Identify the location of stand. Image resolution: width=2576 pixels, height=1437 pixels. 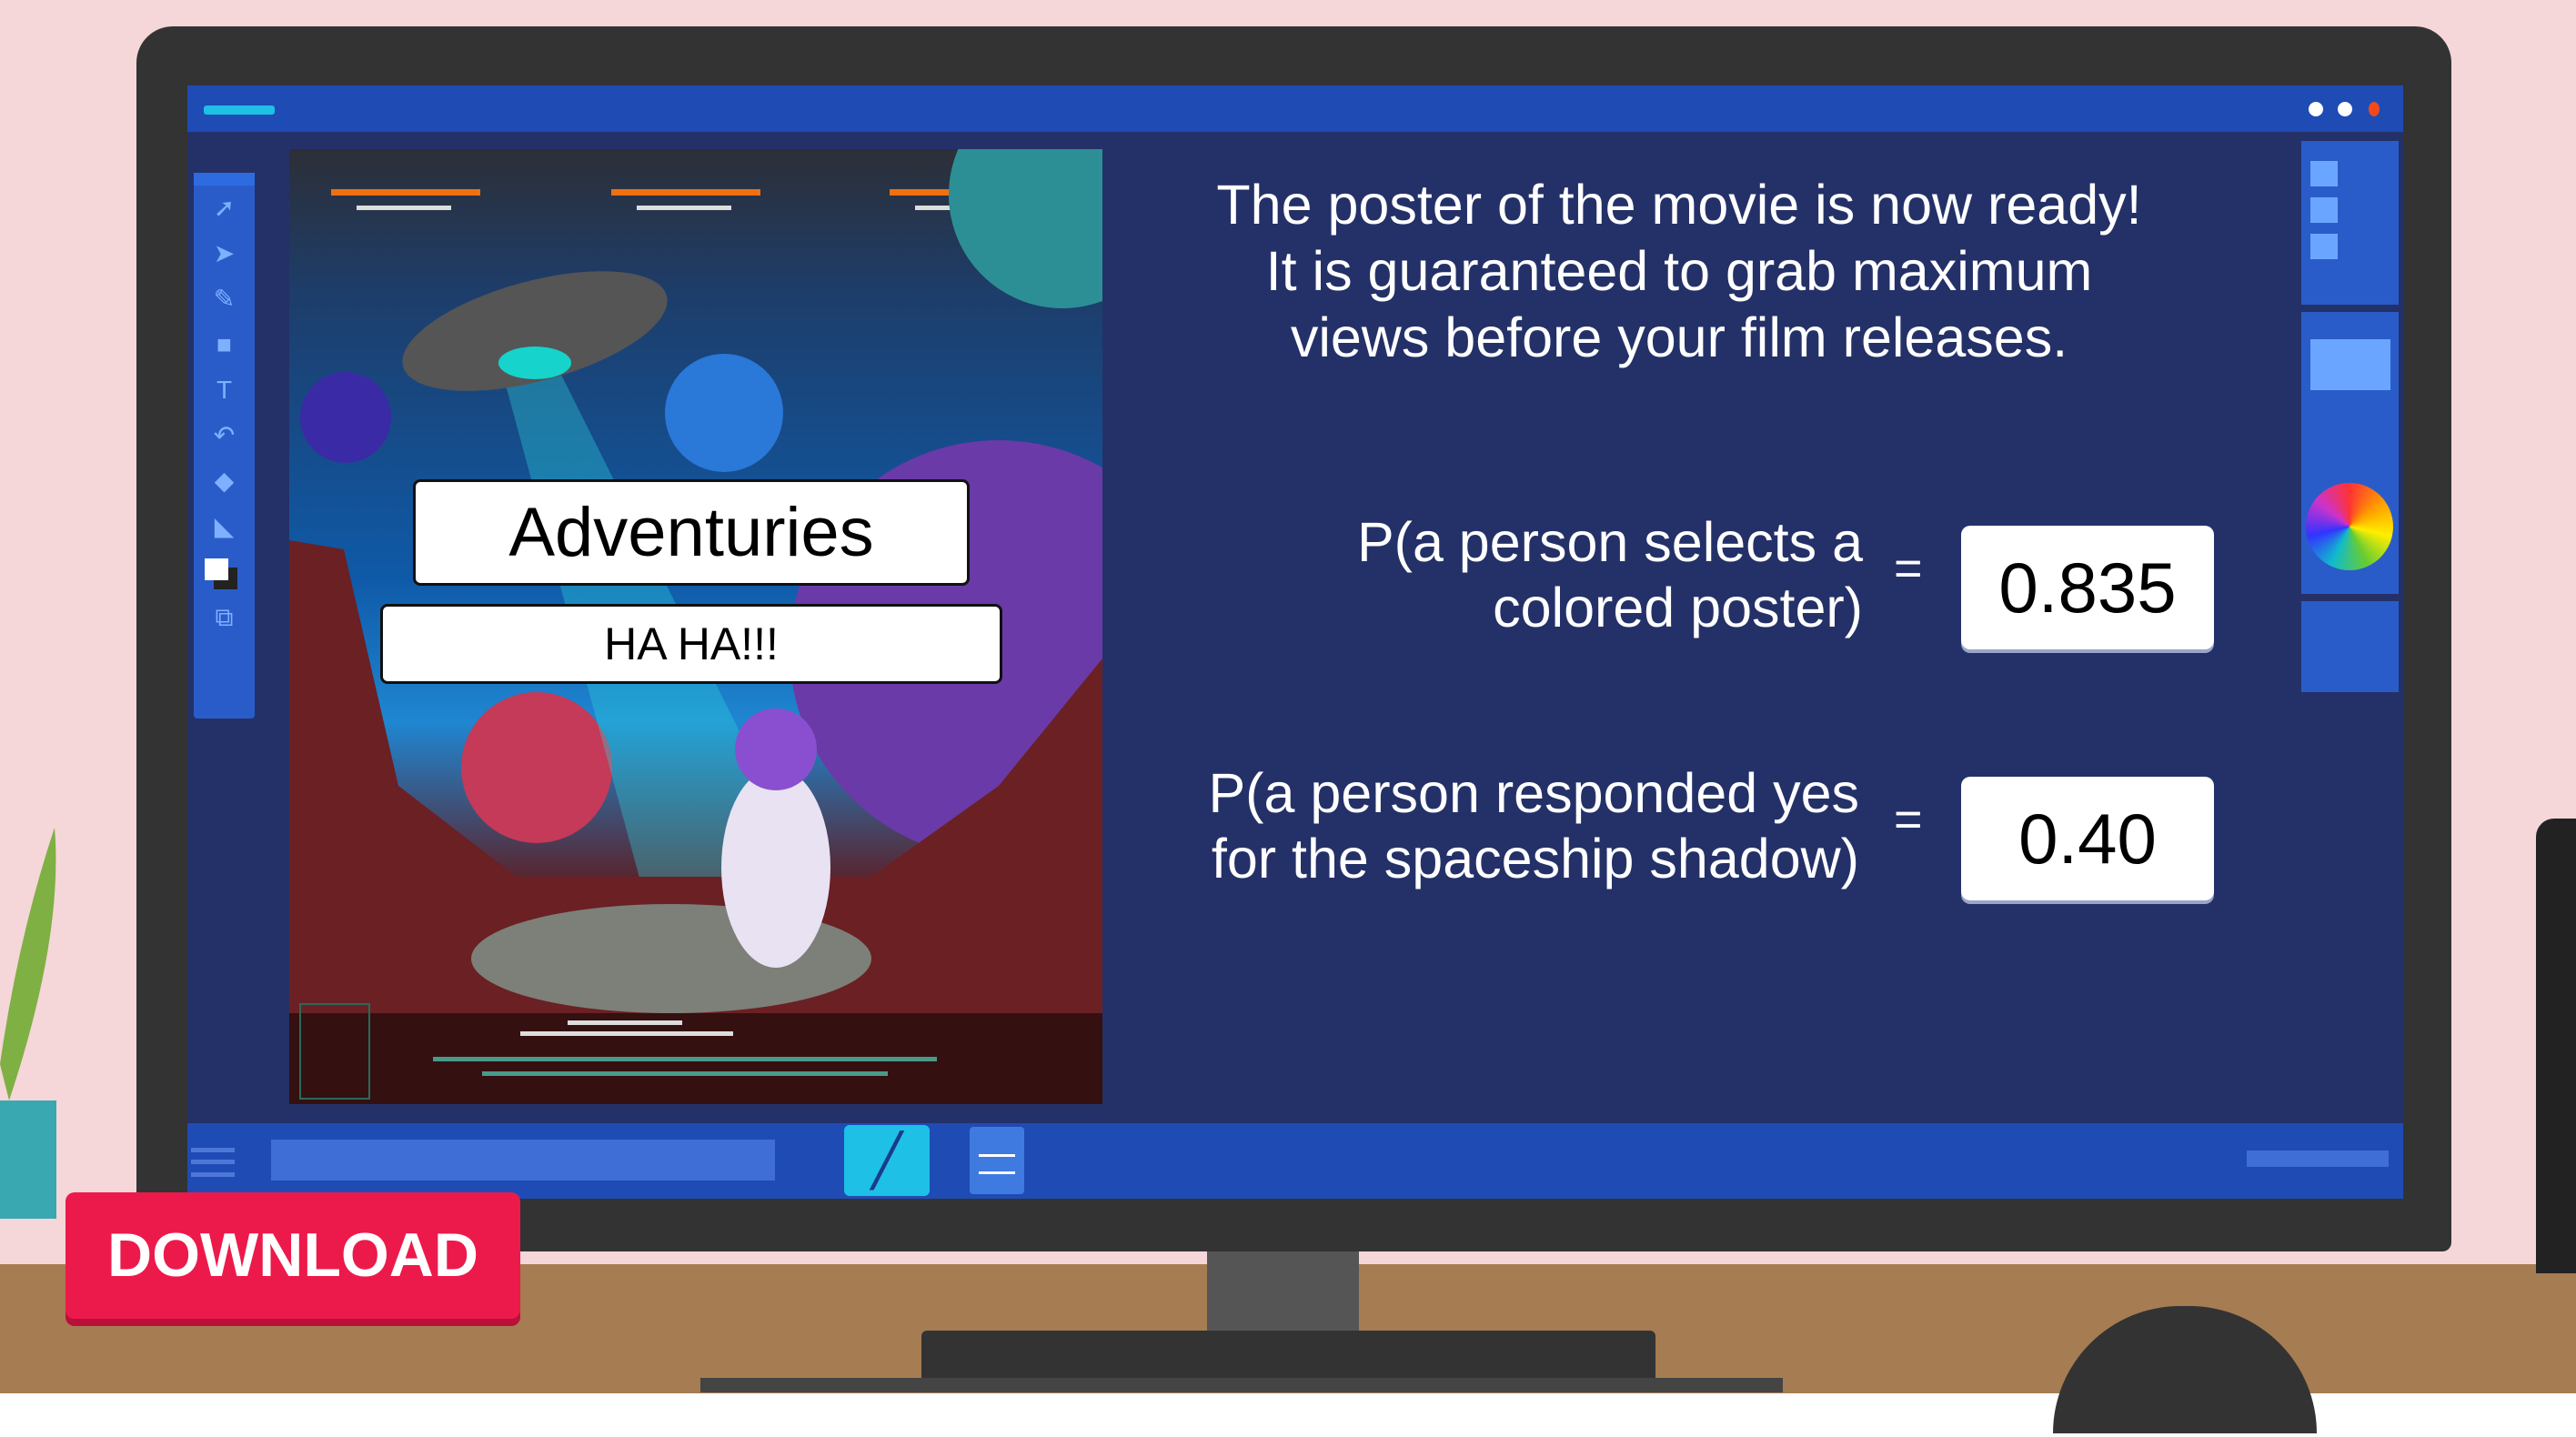
(1283, 1295).